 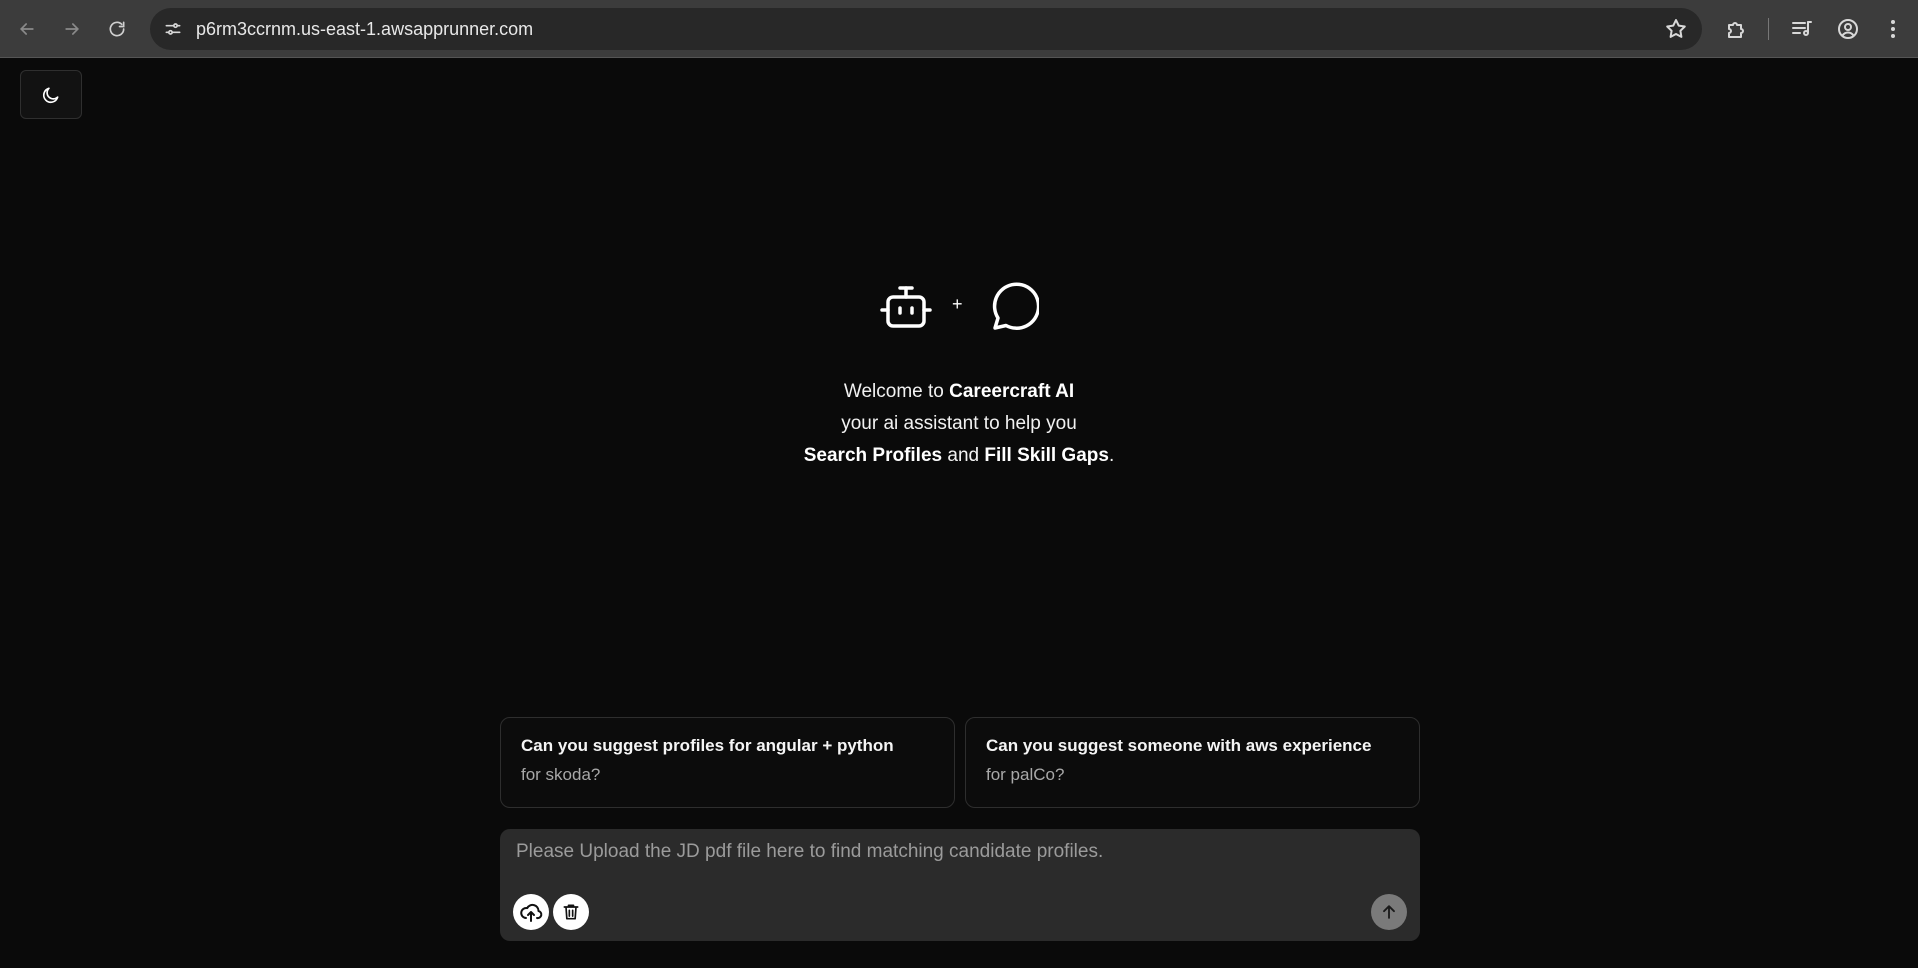 I want to click on welcome-and: and, so click(x=963, y=455).